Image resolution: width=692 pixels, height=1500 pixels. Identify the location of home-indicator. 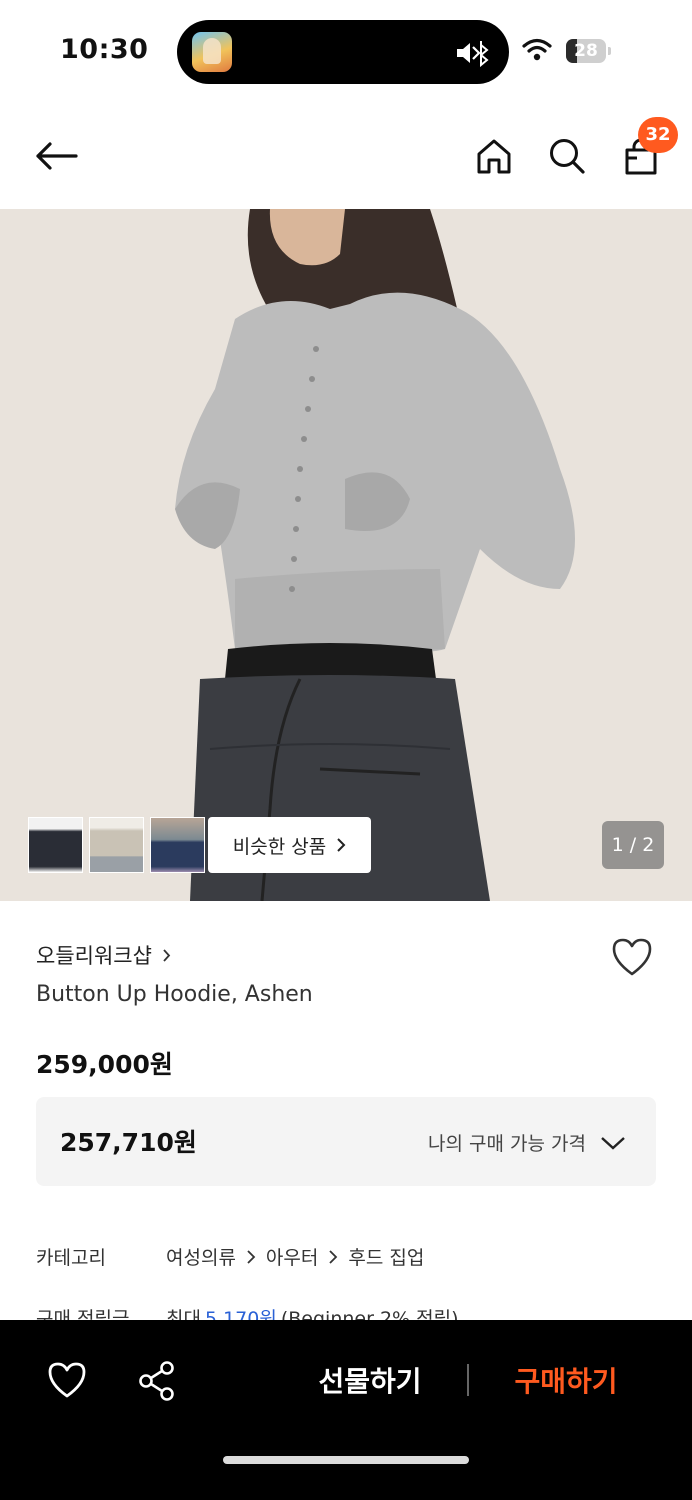
(346, 1460).